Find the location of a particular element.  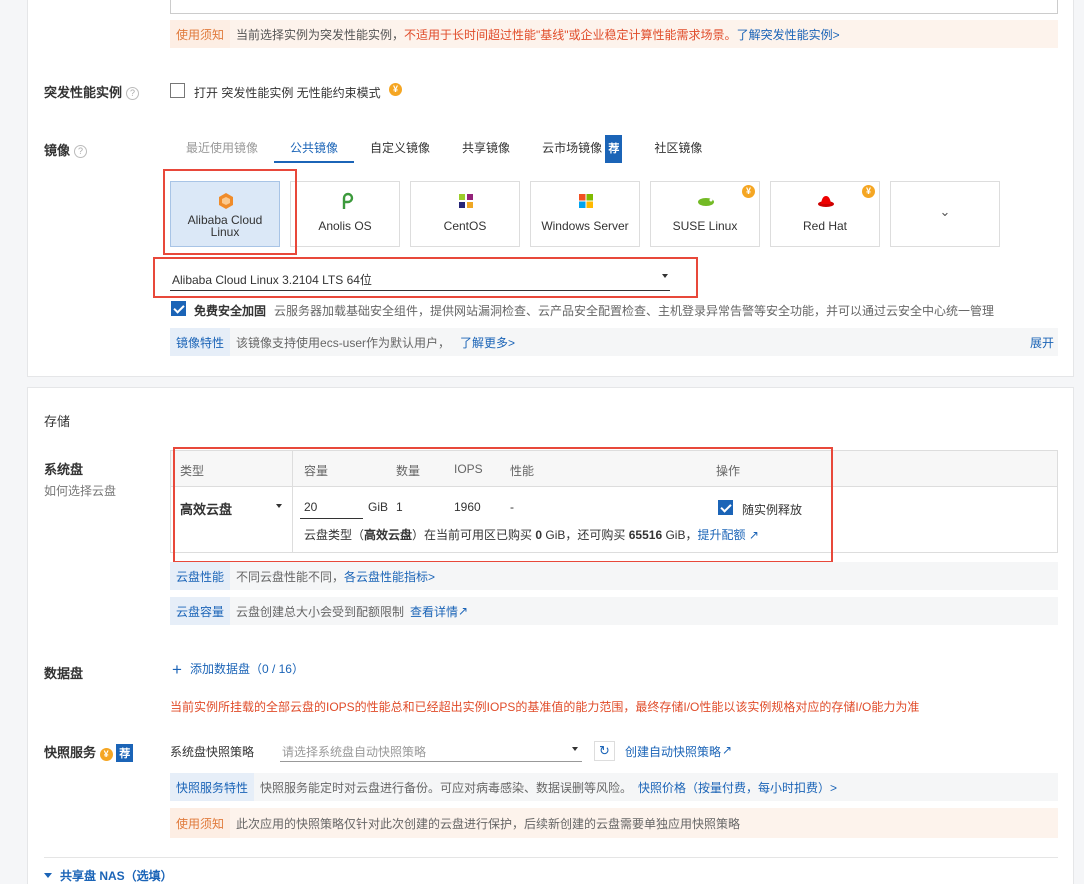

disk-capacity-bar: 云盘容量 云盘创建总大小会受到配额限制 查看详情 ↗ is located at coordinates (614, 611).